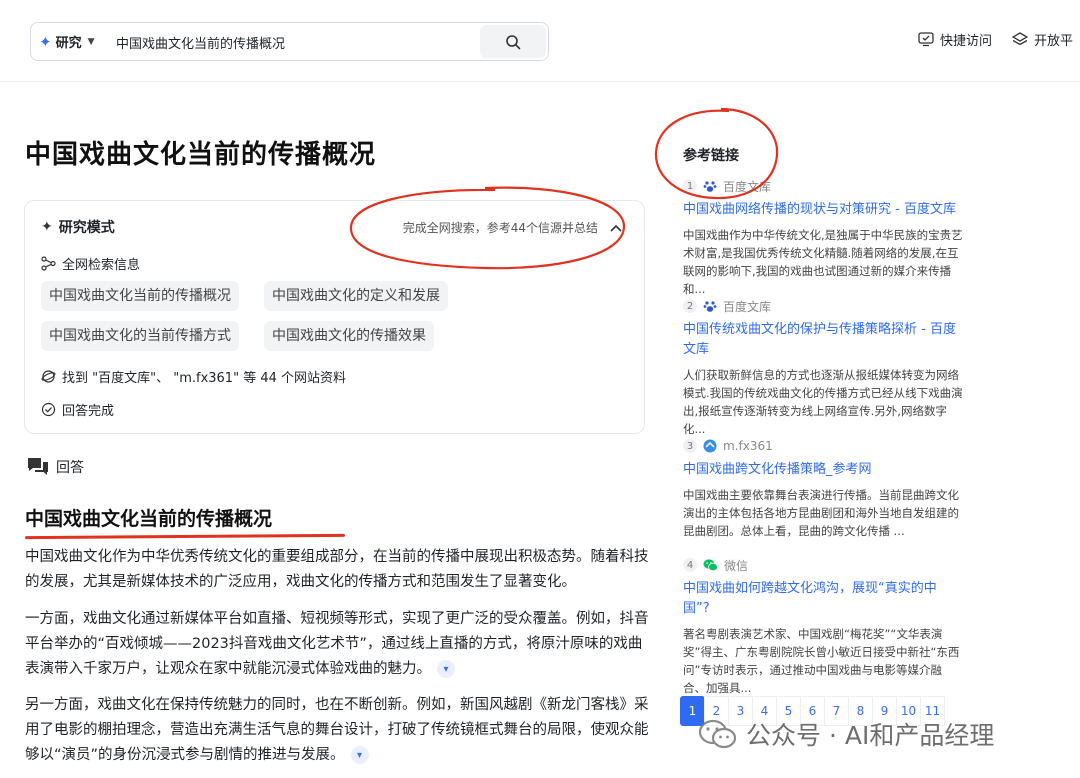 The image size is (1080, 778). What do you see at coordinates (690, 565) in the screenshot?
I see `reference-number: 4` at bounding box center [690, 565].